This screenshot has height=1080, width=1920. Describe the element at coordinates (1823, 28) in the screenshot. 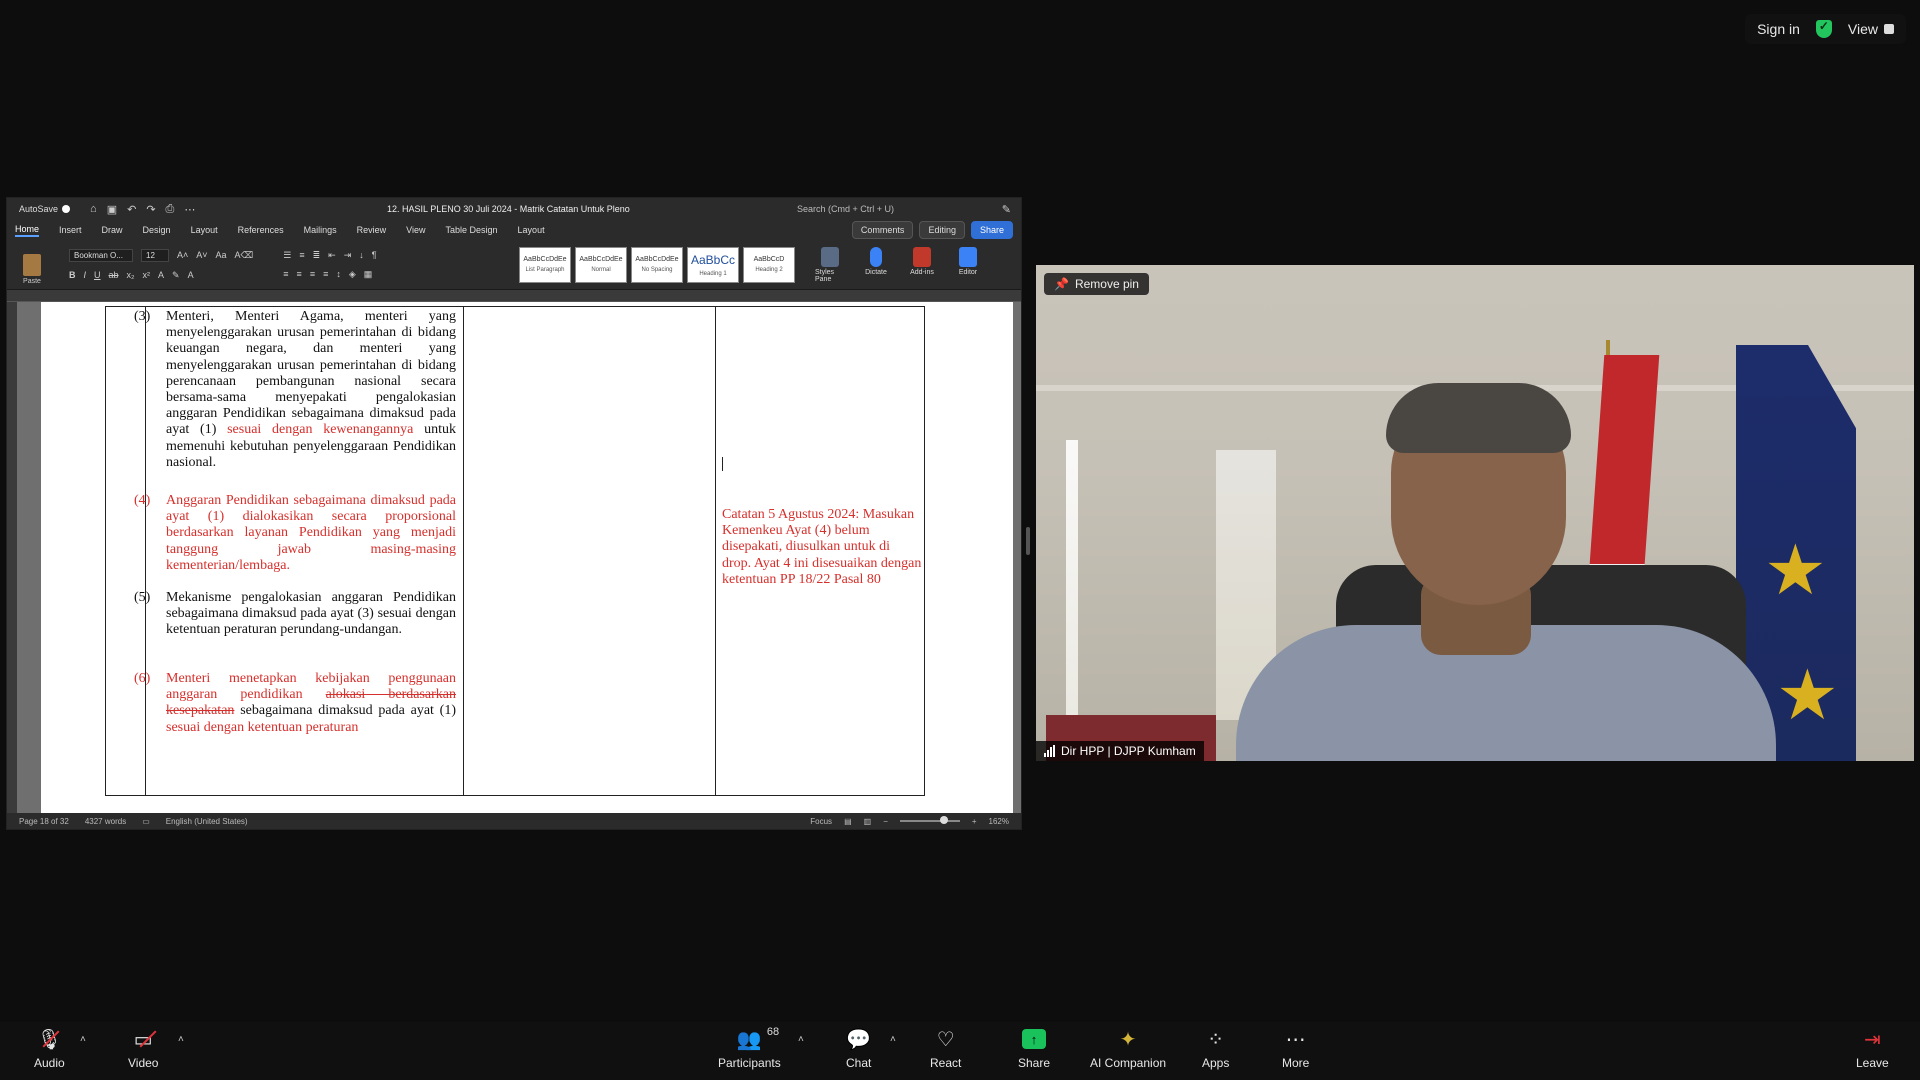

I see `security-shield-icon` at that location.